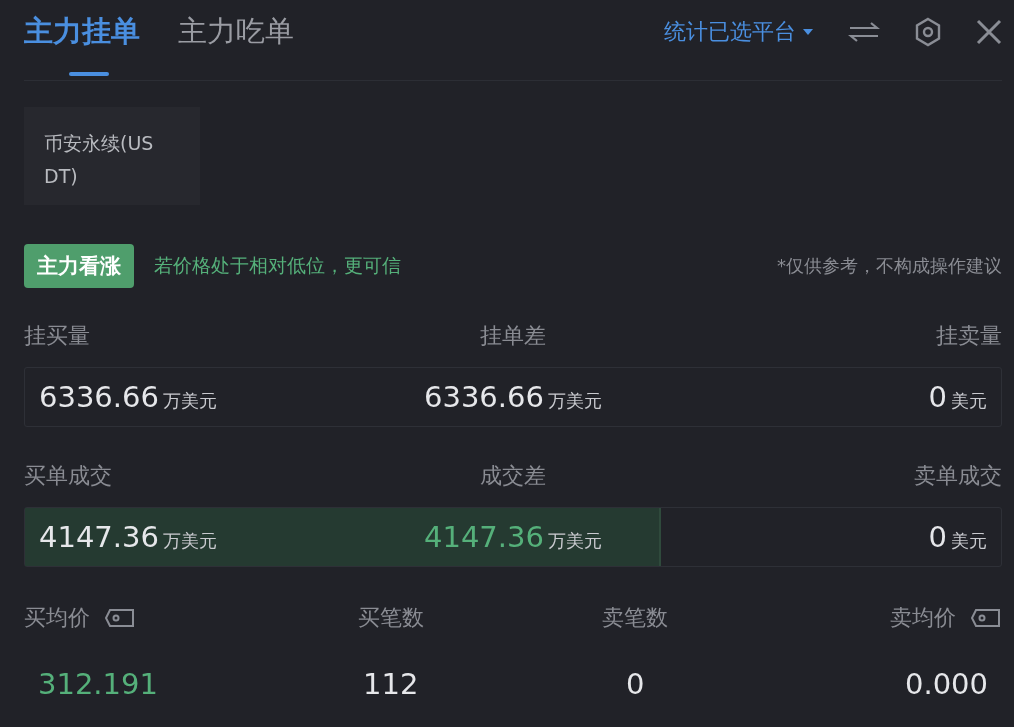 The width and height of the screenshot is (1014, 727). What do you see at coordinates (958, 476) in the screenshot?
I see `stat-label: 卖单成交` at bounding box center [958, 476].